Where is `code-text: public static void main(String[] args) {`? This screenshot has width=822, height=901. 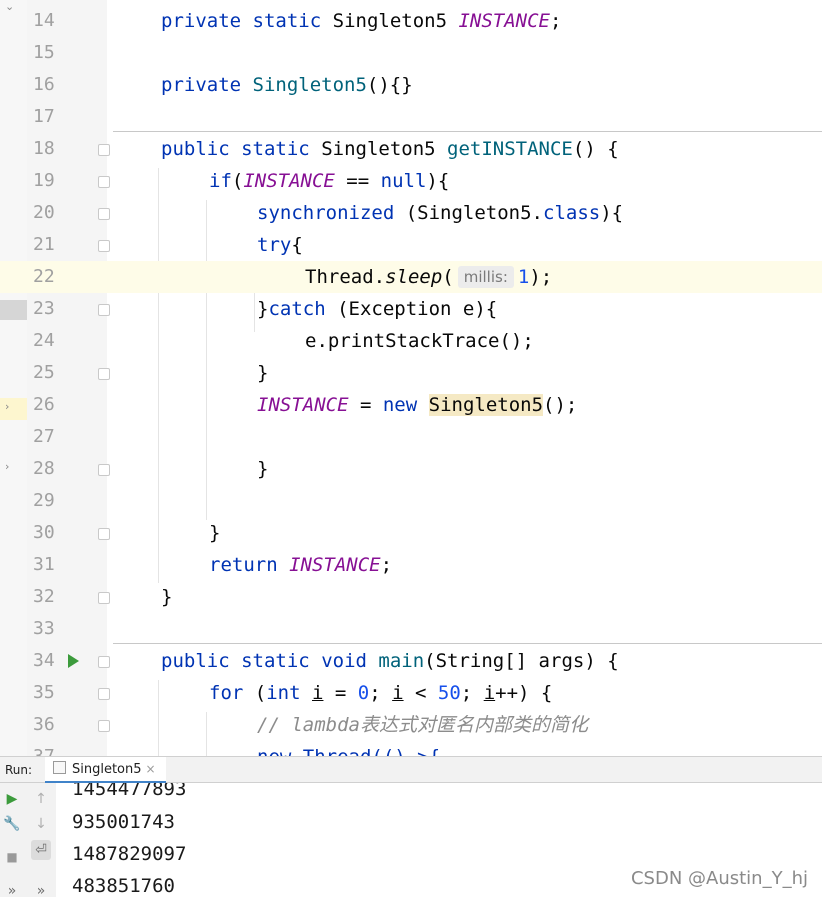
code-text: public static void main(String[] args) { is located at coordinates (390, 661).